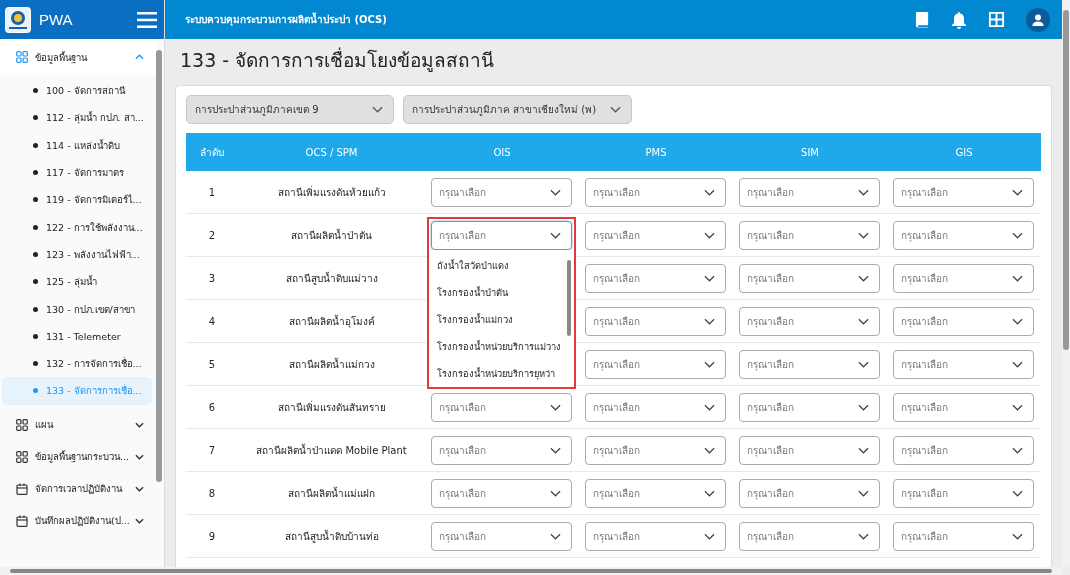 Image resolution: width=1070 pixels, height=575 pixels. Describe the element at coordinates (331, 235) in the screenshot. I see `table-cell: สถานีผลิตน้ำป่าตัน` at that location.